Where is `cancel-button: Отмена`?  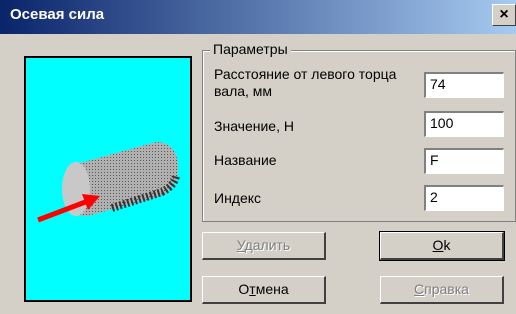
cancel-button: Отмена is located at coordinates (264, 290).